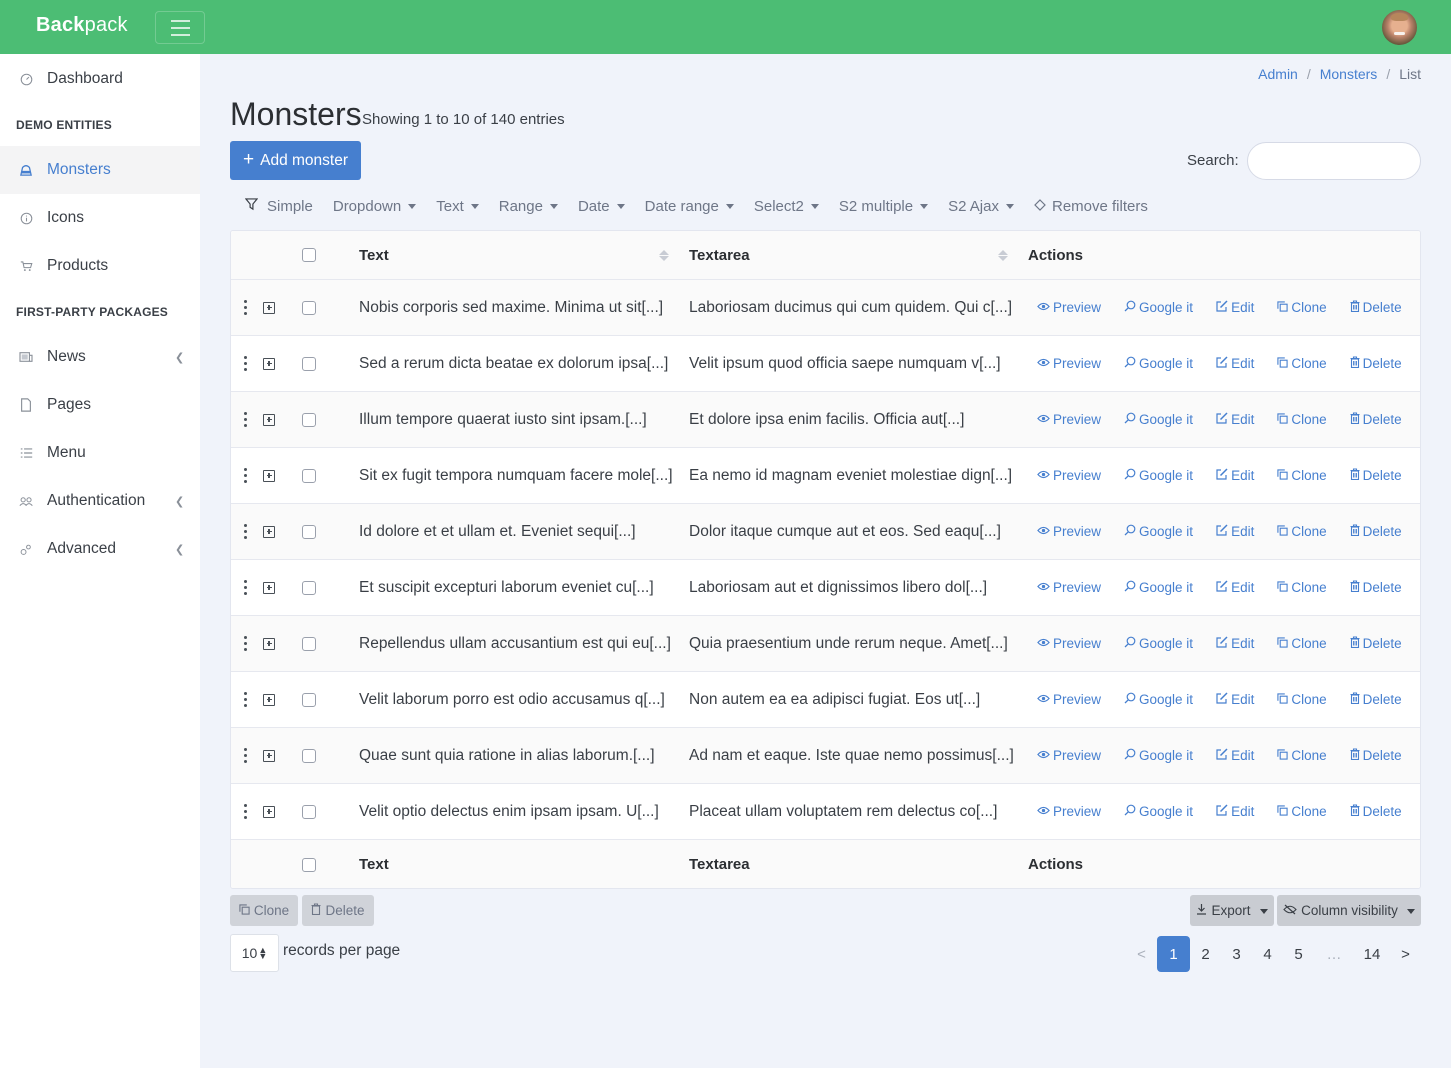 This screenshot has height=1068, width=1451. What do you see at coordinates (1349, 74) in the screenshot?
I see `breadcrumb-monsters: Monsters` at bounding box center [1349, 74].